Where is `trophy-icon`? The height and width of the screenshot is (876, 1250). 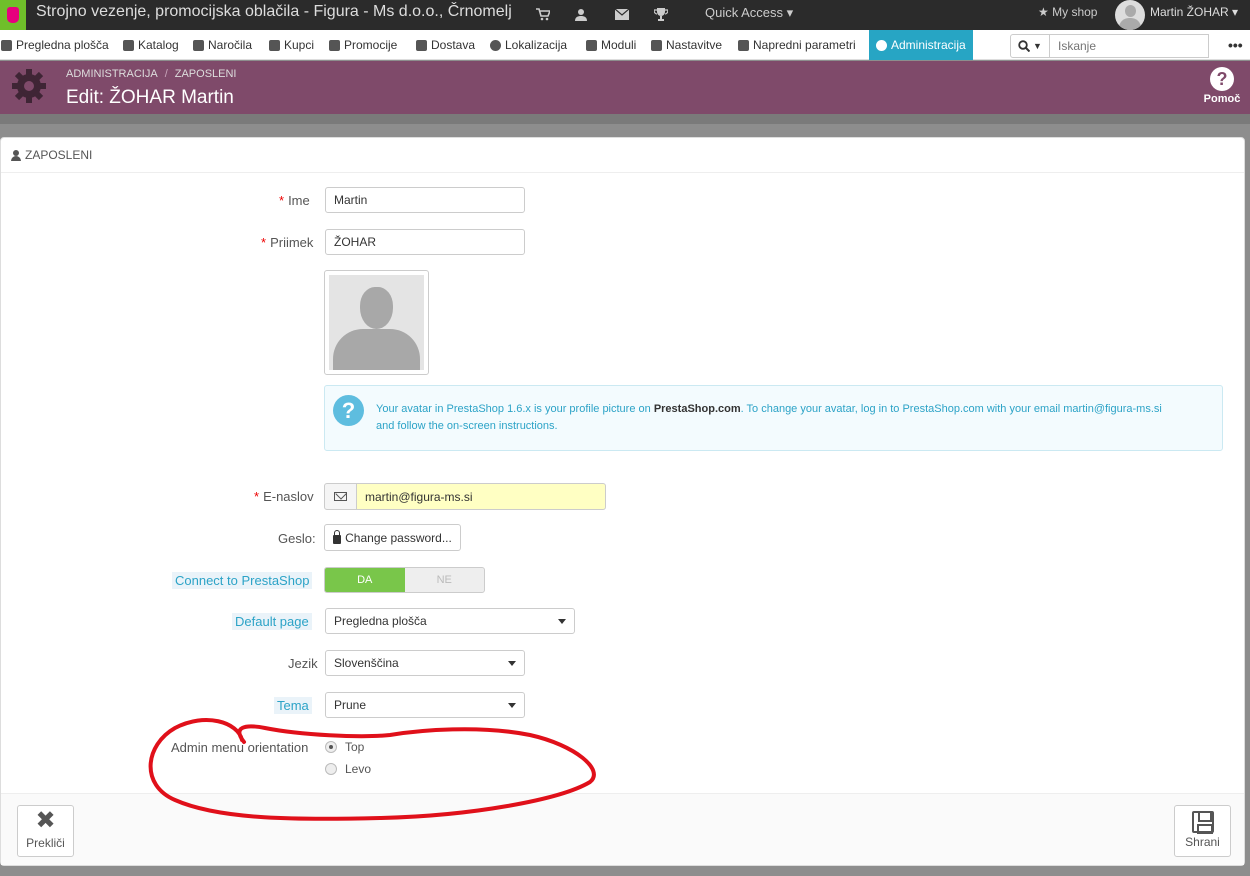
trophy-icon is located at coordinates (661, 14).